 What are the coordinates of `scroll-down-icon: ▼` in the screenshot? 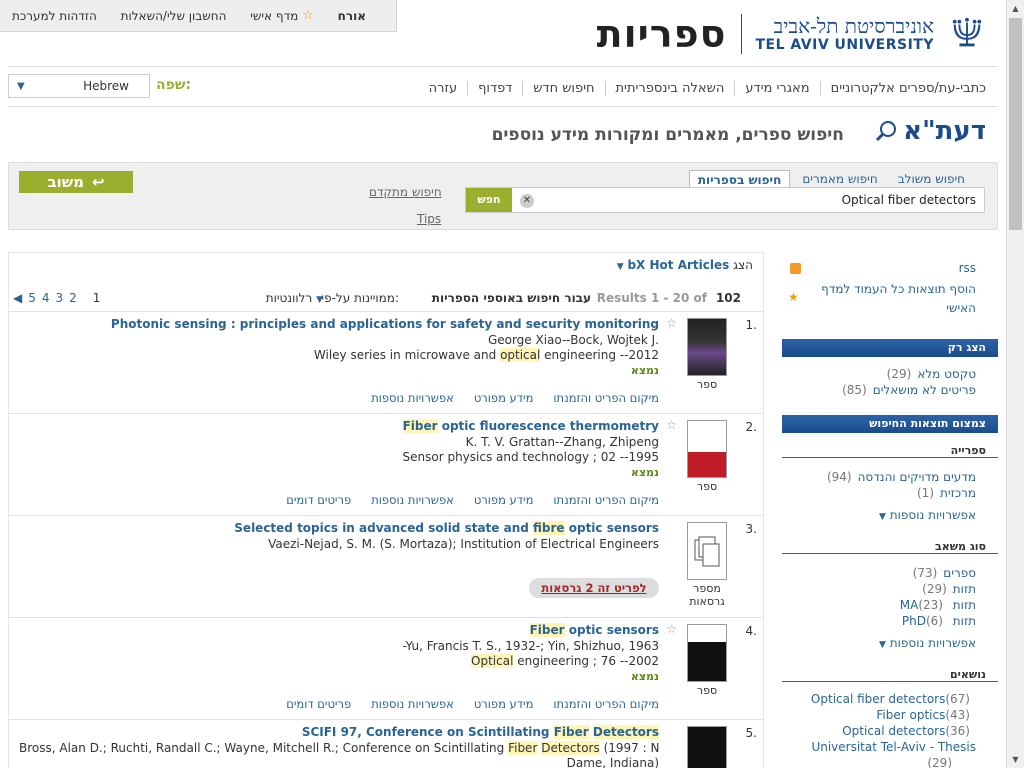 It's located at (1015, 759).